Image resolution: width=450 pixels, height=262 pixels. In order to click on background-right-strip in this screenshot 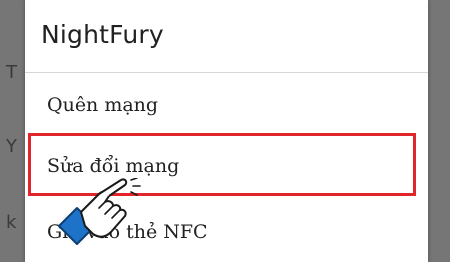, I will do `click(439, 131)`.